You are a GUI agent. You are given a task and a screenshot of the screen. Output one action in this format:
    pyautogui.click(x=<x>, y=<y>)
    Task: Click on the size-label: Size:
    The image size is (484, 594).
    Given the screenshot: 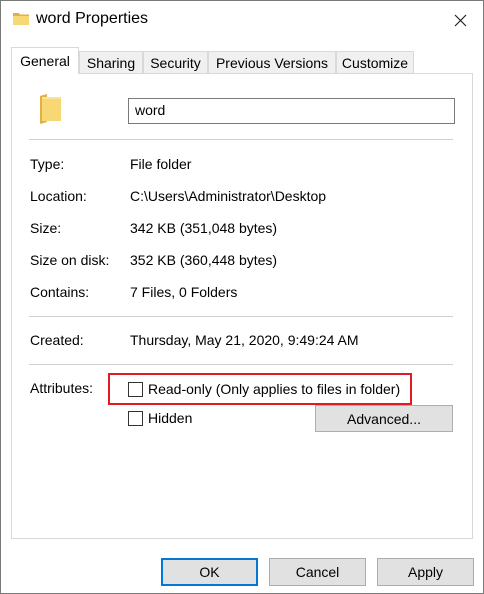 What is the action you would take?
    pyautogui.click(x=46, y=228)
    